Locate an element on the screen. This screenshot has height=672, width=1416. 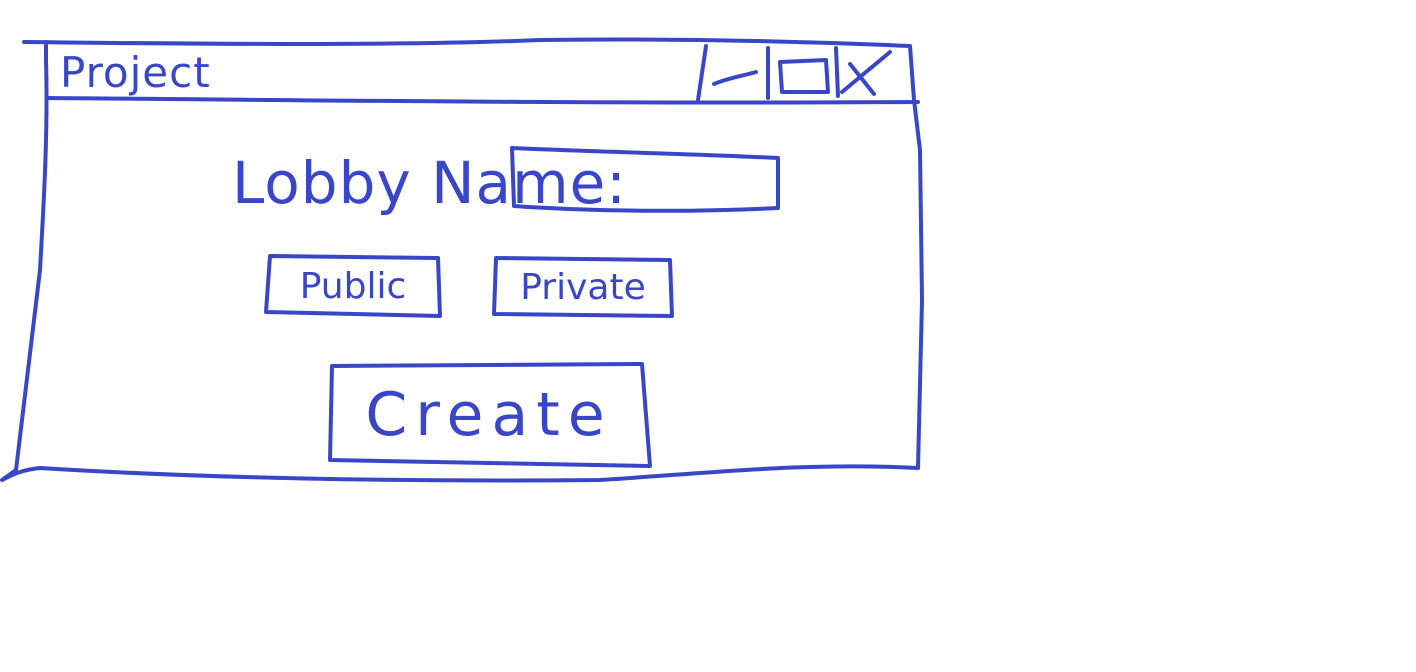
create-button: Create is located at coordinates (489, 415).